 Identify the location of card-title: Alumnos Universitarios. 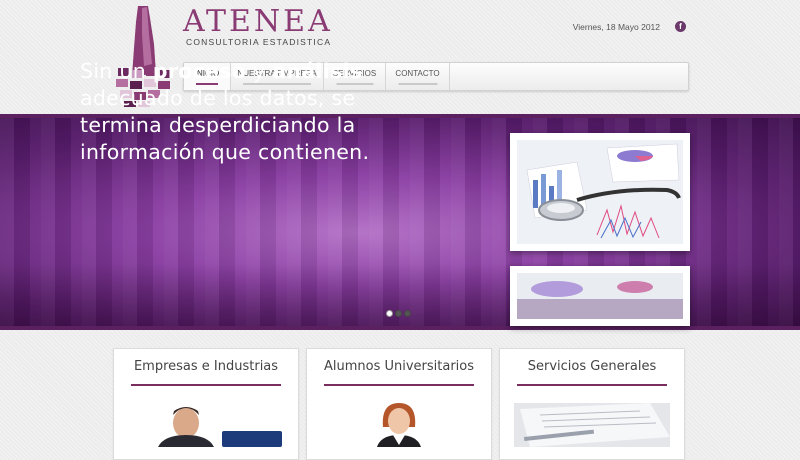
(399, 366).